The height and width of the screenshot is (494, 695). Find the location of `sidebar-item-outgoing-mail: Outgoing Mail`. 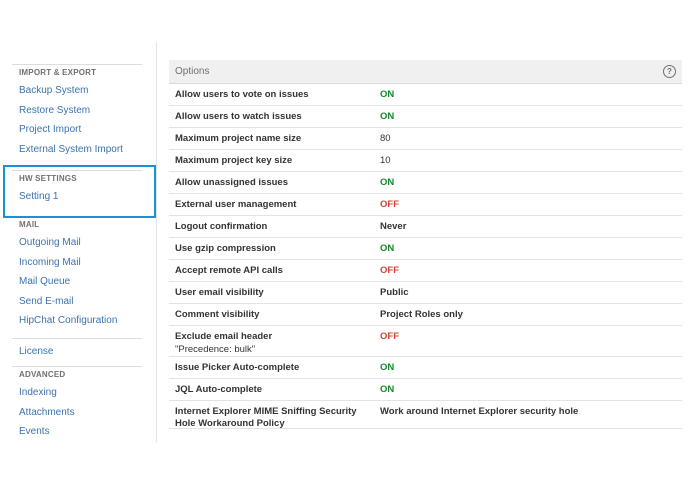

sidebar-item-outgoing-mail: Outgoing Mail is located at coordinates (77, 243).